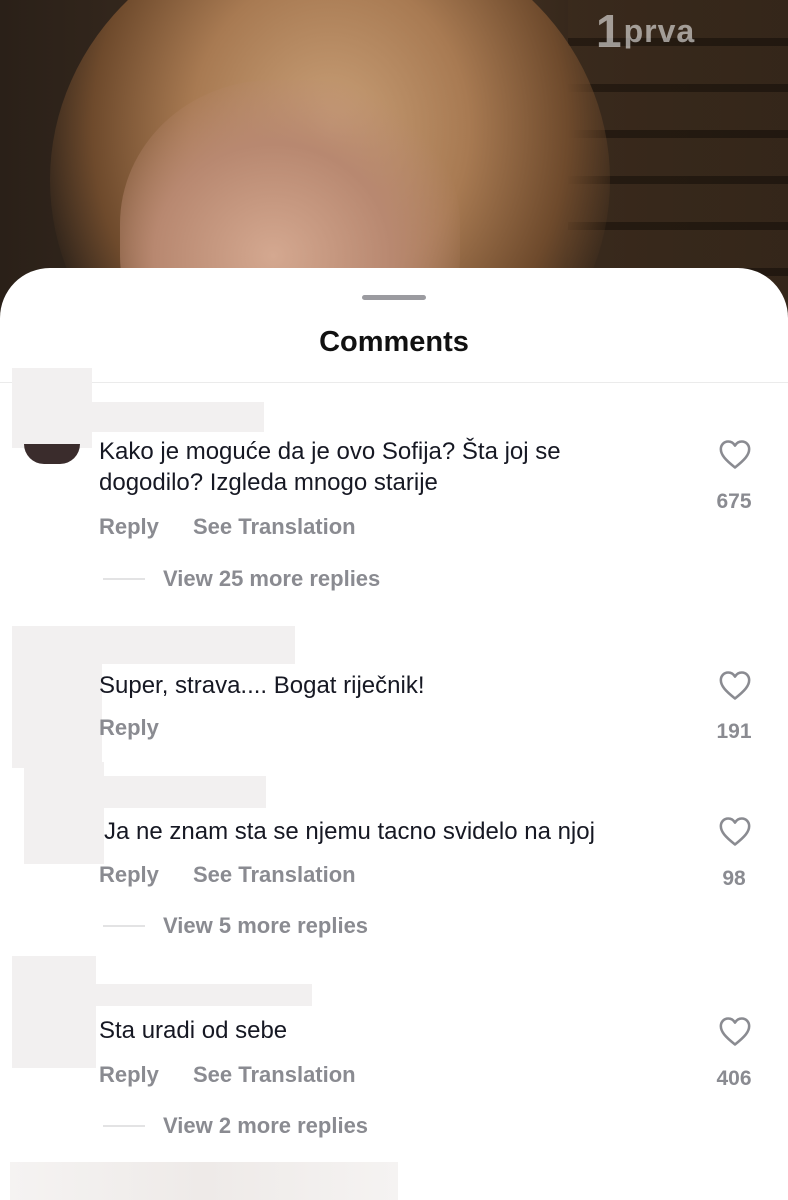  I want to click on comment-text: Sta uradi od sebe, so click(193, 1030).